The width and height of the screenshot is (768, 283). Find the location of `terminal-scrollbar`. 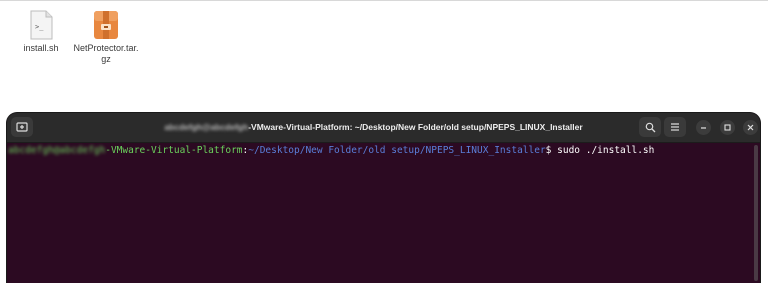

terminal-scrollbar is located at coordinates (756, 213).